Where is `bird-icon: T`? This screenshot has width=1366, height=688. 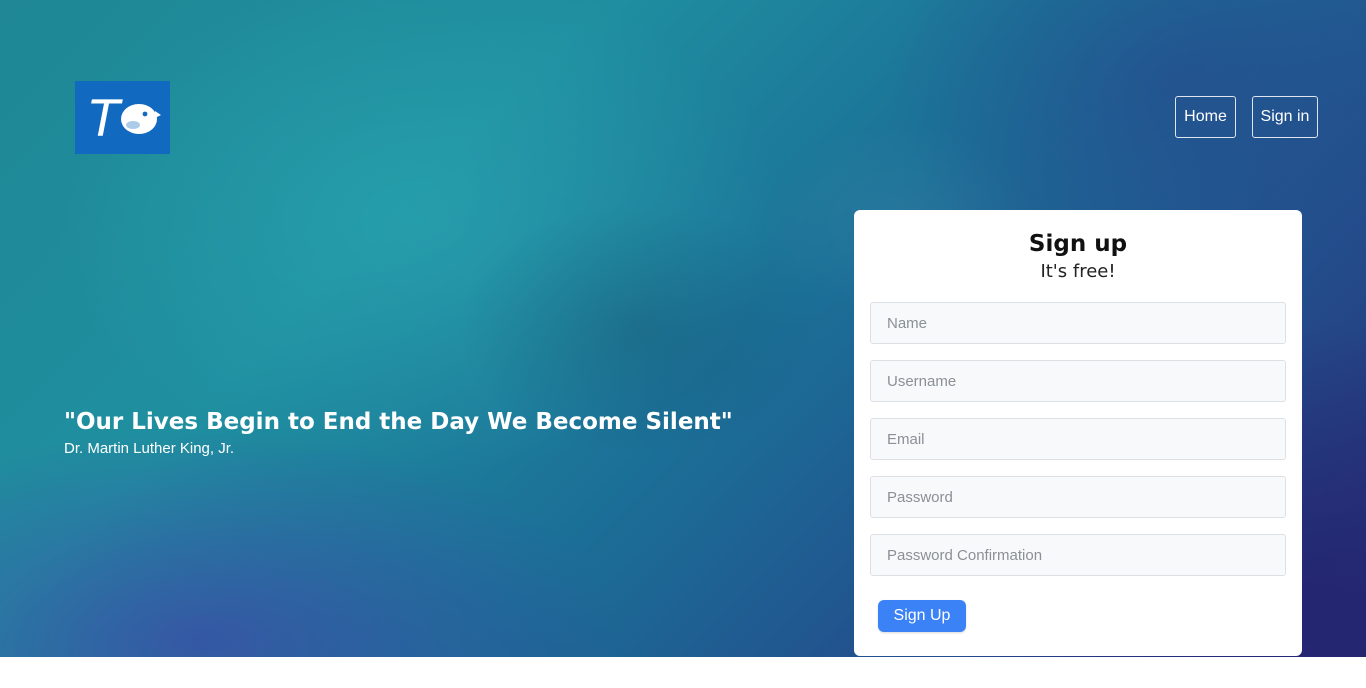 bird-icon: T is located at coordinates (125, 119).